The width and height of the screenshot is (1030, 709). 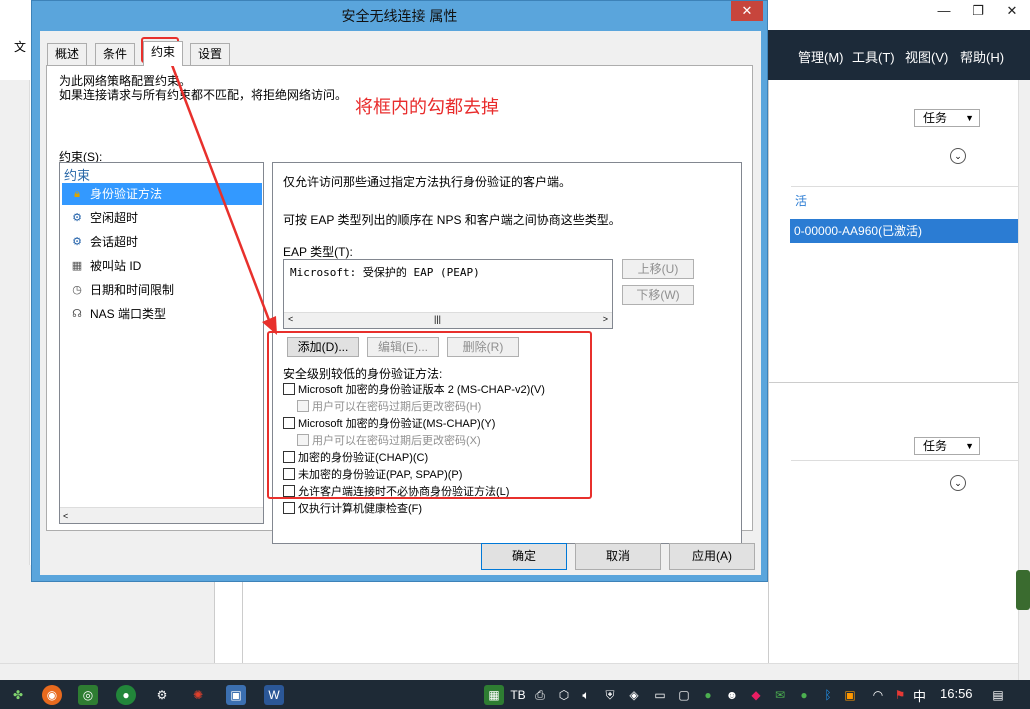 What do you see at coordinates (658, 295) in the screenshot?
I see `move-down-button: 下移(W)` at bounding box center [658, 295].